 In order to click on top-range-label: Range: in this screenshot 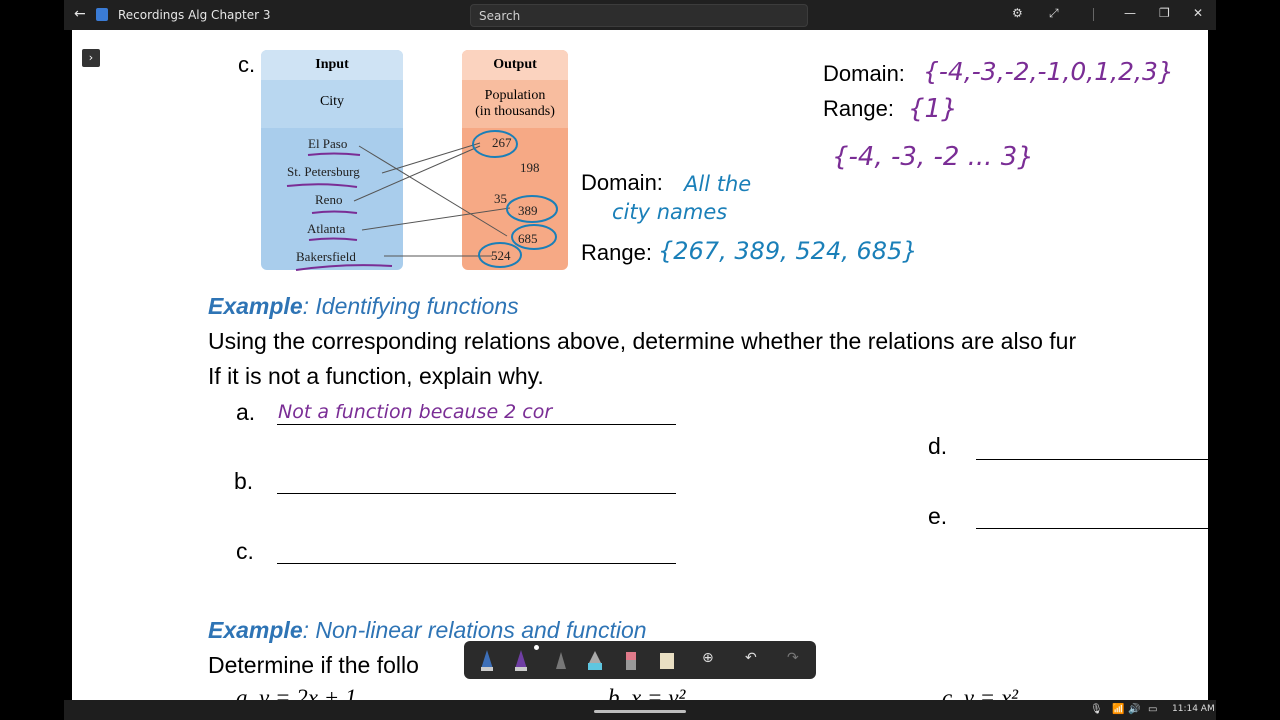, I will do `click(858, 108)`.